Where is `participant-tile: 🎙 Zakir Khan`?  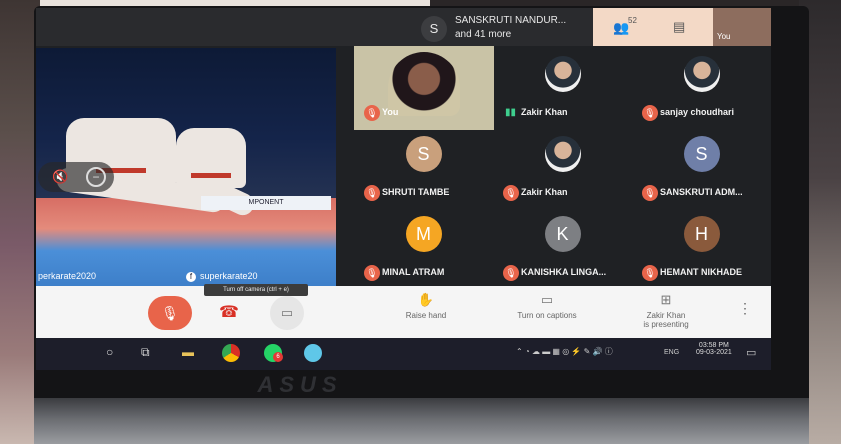 participant-tile: 🎙 Zakir Khan is located at coordinates (562, 166).